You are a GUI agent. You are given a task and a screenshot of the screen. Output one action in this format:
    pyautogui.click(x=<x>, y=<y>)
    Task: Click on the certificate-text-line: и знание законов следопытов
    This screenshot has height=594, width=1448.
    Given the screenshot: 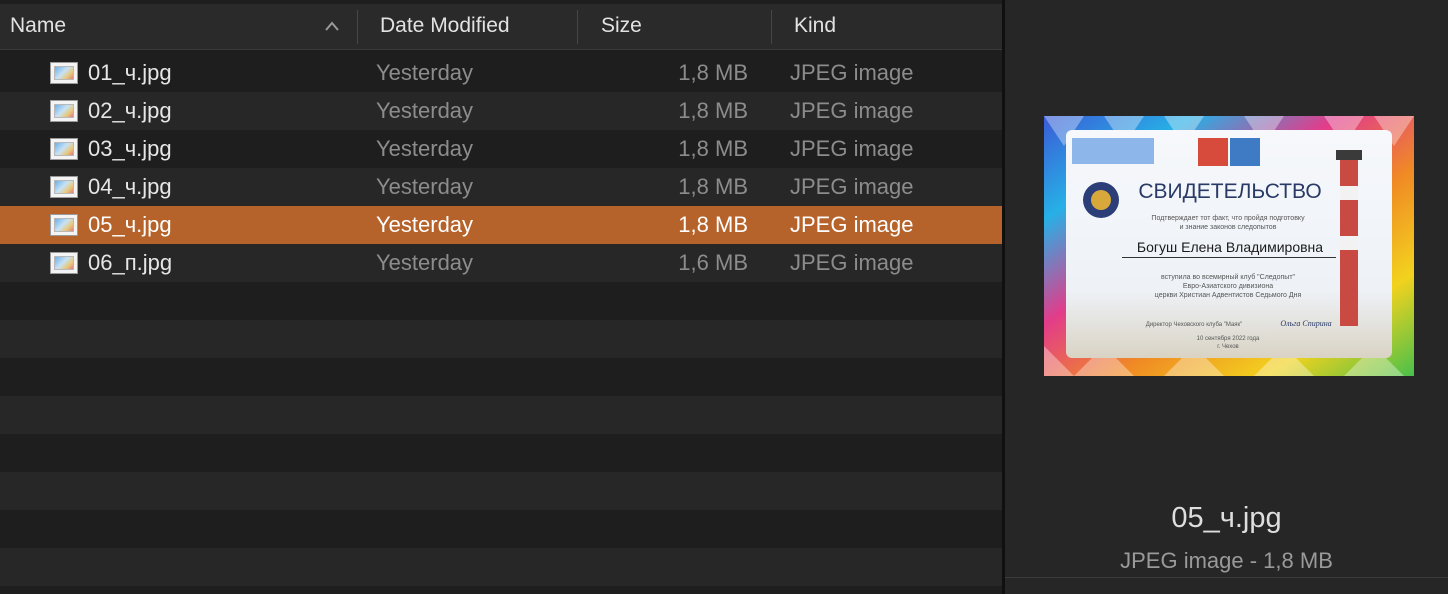 What is the action you would take?
    pyautogui.click(x=1228, y=227)
    